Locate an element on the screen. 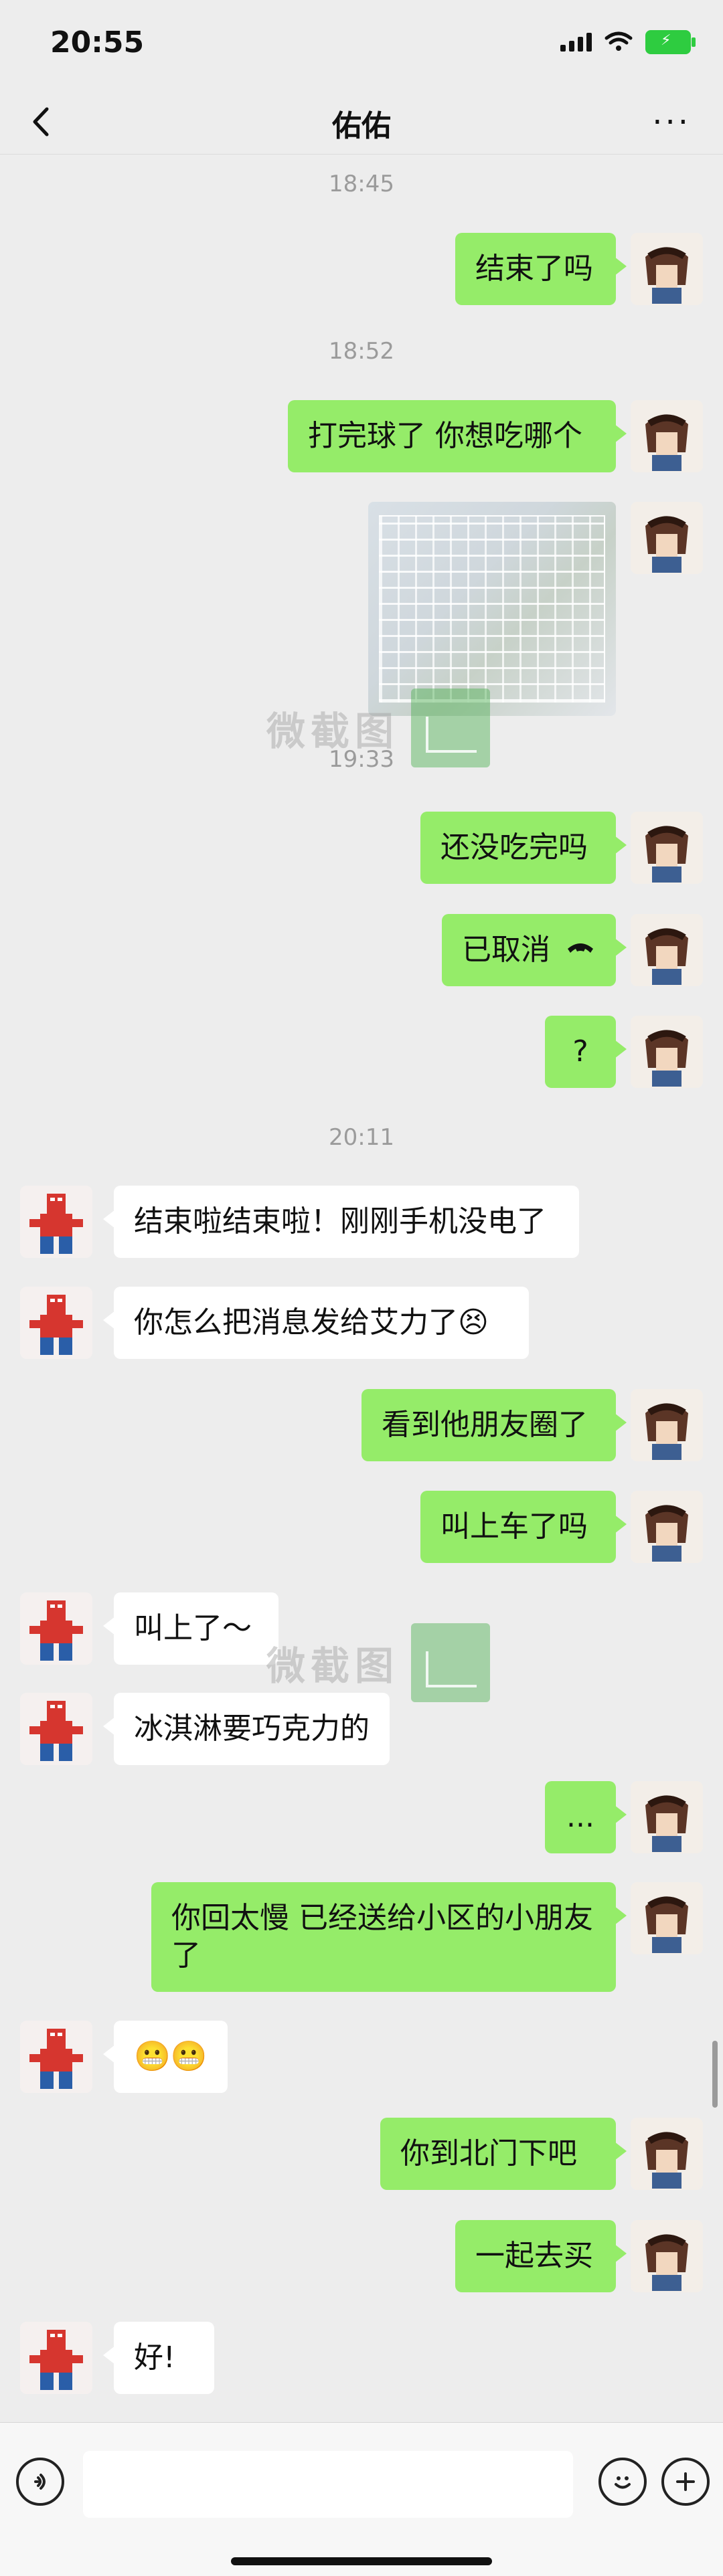 This screenshot has height=2576, width=723. status-time: 20:55 is located at coordinates (97, 42).